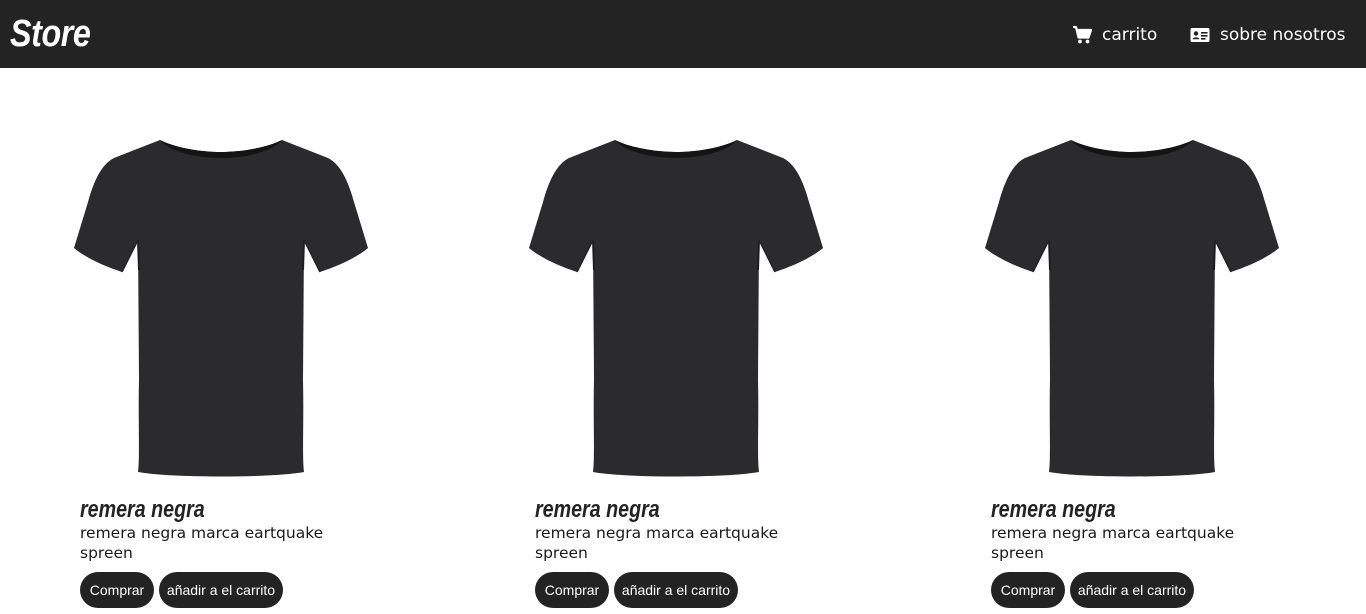 Image resolution: width=1366 pixels, height=614 pixels. I want to click on navbar: Store carrito sobre nosotros, so click(683, 34).